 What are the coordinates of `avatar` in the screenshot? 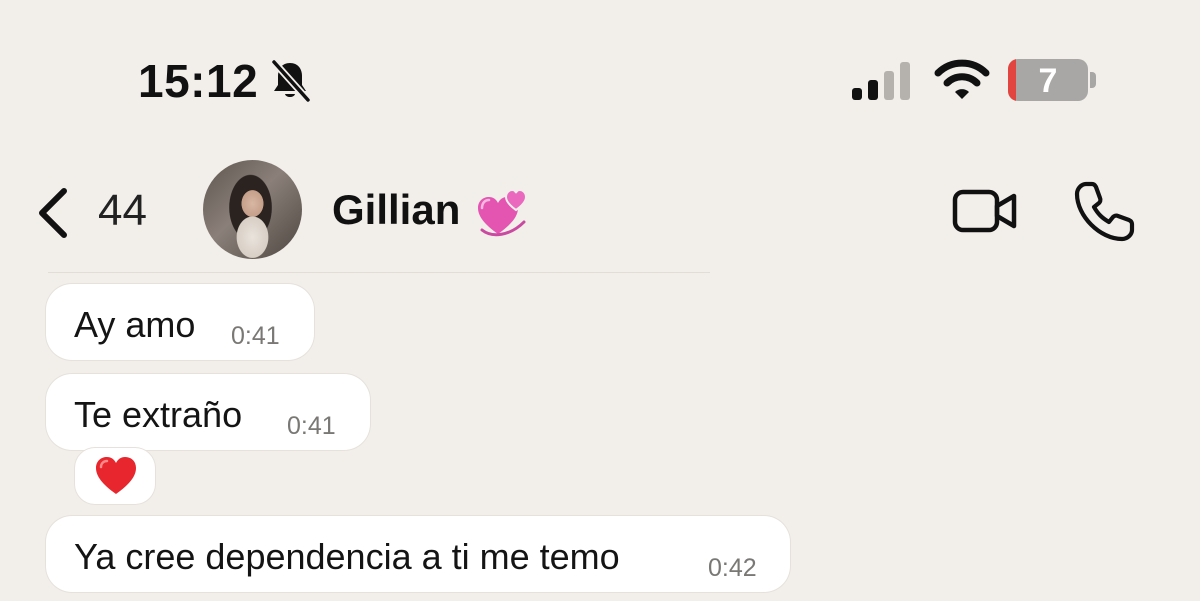 It's located at (252, 209).